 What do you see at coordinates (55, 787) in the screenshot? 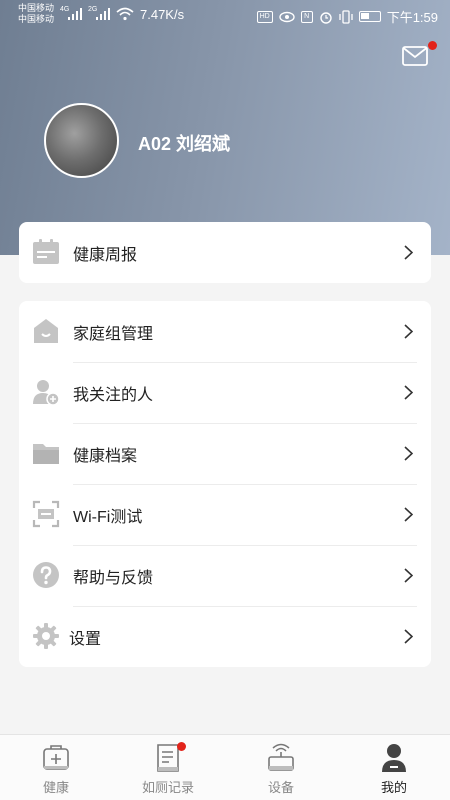
I see `tab-label: 健康` at bounding box center [55, 787].